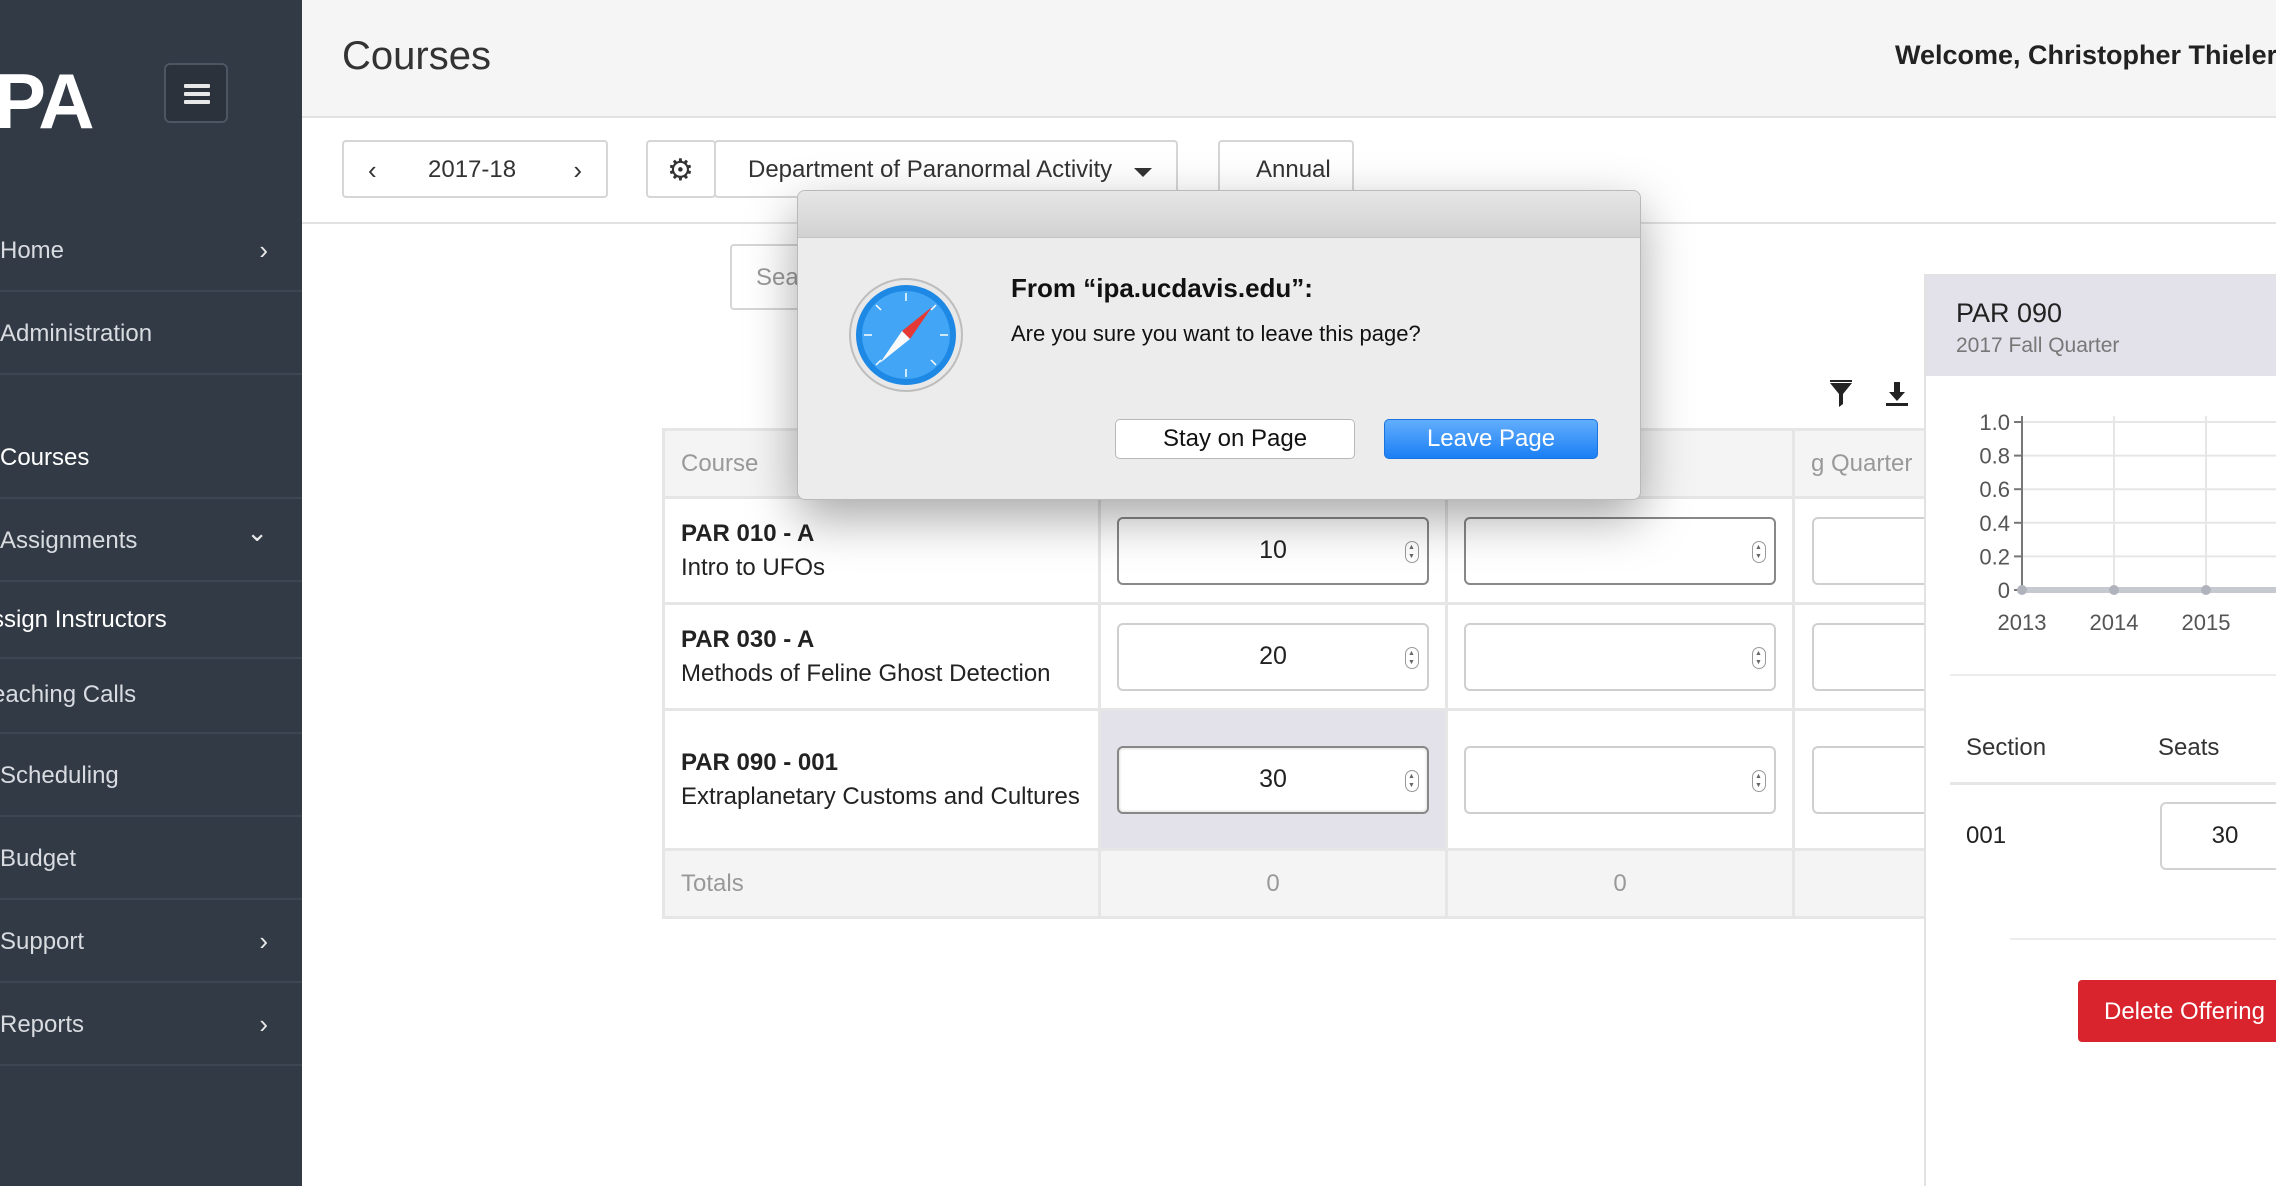  I want to click on sidebar-item-label: Reports, so click(42, 1024).